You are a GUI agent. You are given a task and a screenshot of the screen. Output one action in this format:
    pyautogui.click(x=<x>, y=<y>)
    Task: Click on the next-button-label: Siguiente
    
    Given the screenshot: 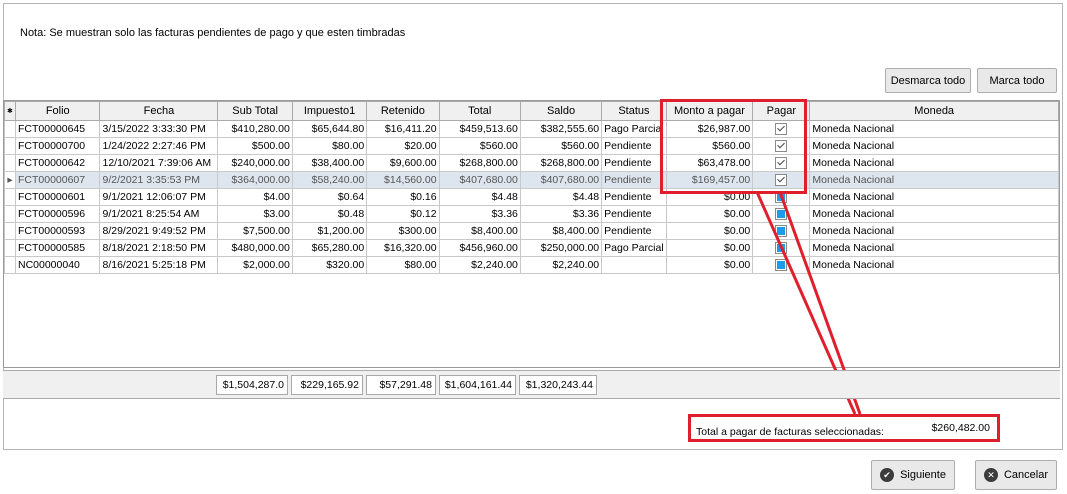 What is the action you would take?
    pyautogui.click(x=923, y=475)
    